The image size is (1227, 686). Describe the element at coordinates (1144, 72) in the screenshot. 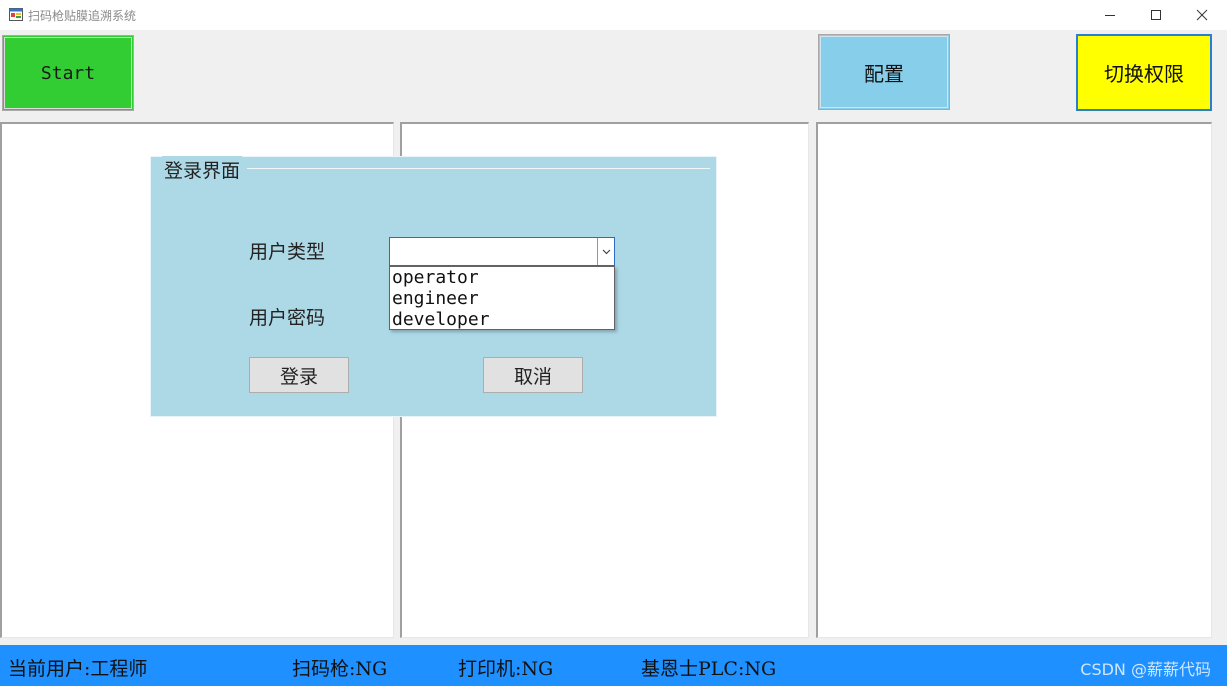

I see `switch-permission-button: 切换权限` at that location.